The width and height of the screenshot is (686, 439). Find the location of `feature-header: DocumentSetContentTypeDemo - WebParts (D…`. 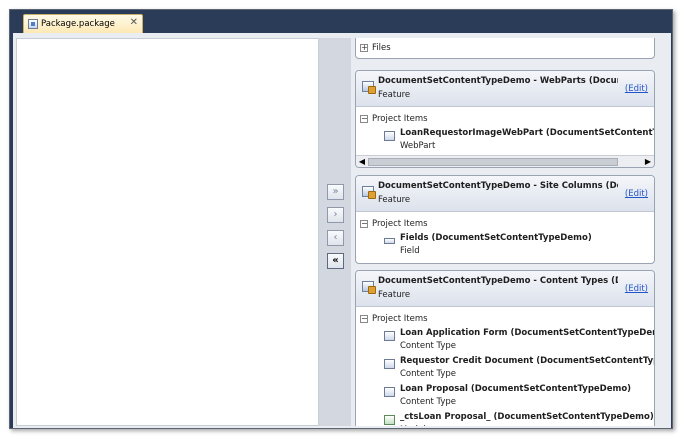

feature-header: DocumentSetContentTypeDemo - WebParts (D… is located at coordinates (505, 89).